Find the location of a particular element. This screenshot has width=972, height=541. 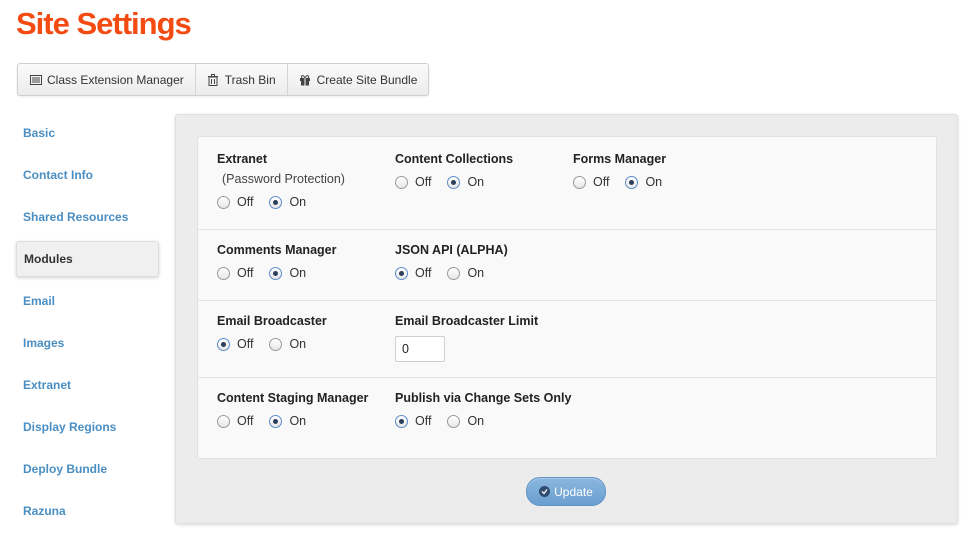

content-collections-on-radio: On is located at coordinates (465, 182).